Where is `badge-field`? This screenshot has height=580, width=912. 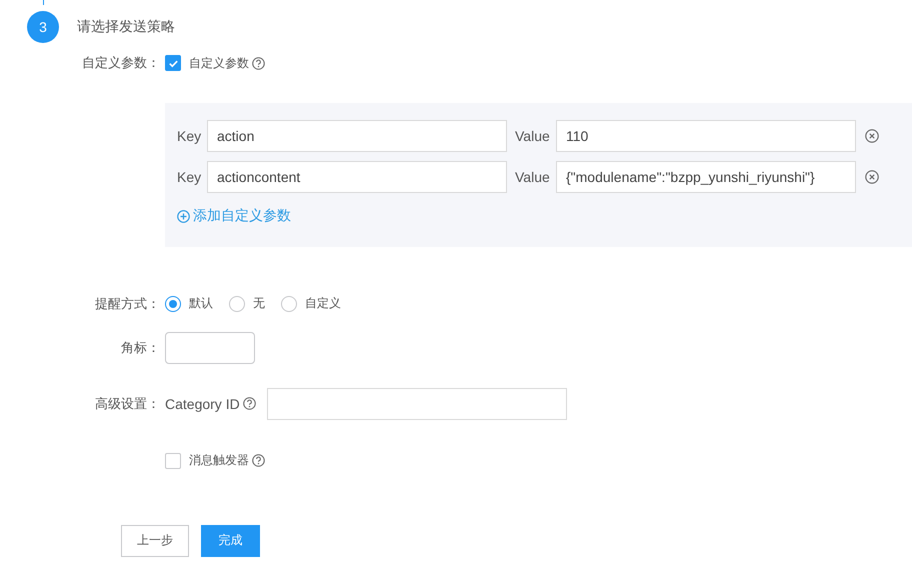
badge-field is located at coordinates (210, 348).